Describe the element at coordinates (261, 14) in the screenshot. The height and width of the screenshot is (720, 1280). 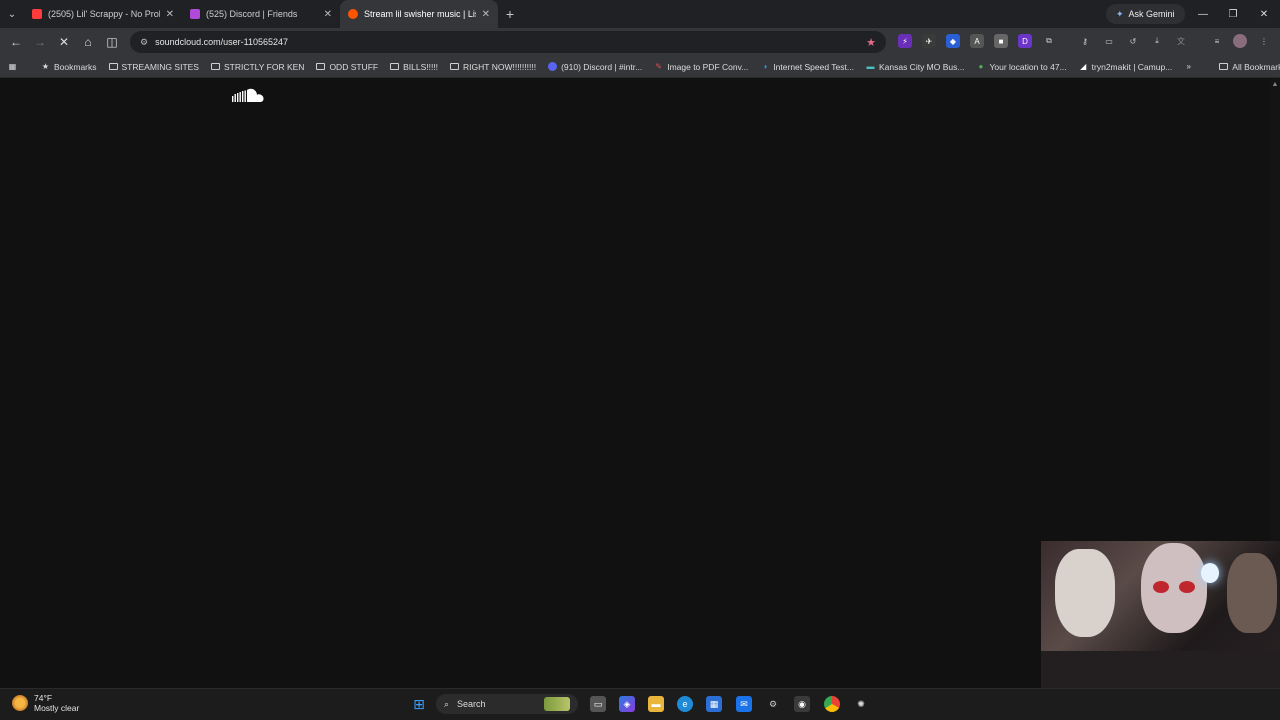
I see `tab-discord: (525) Discord | Friends ✕` at that location.